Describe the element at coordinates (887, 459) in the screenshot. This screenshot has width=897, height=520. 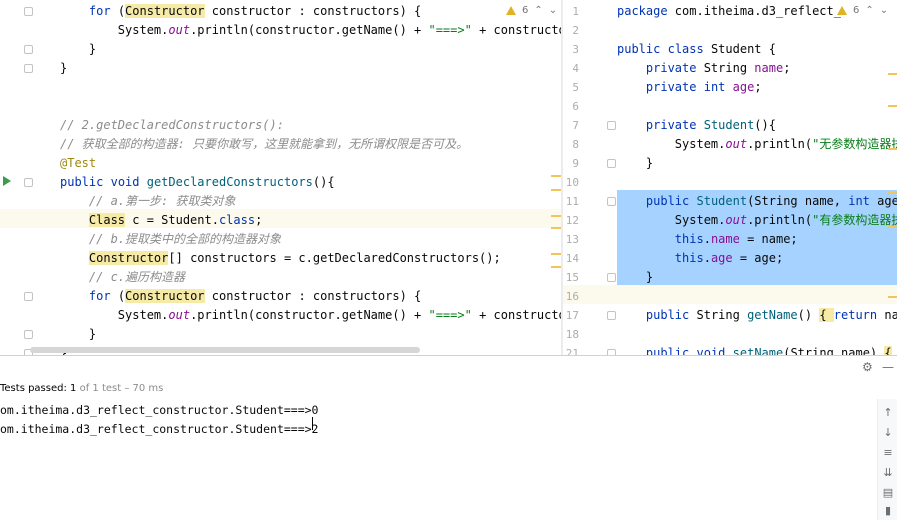
I see `console-side-toolbar: ↑ ↓ ≡ ⇊ ▤ ▮` at that location.